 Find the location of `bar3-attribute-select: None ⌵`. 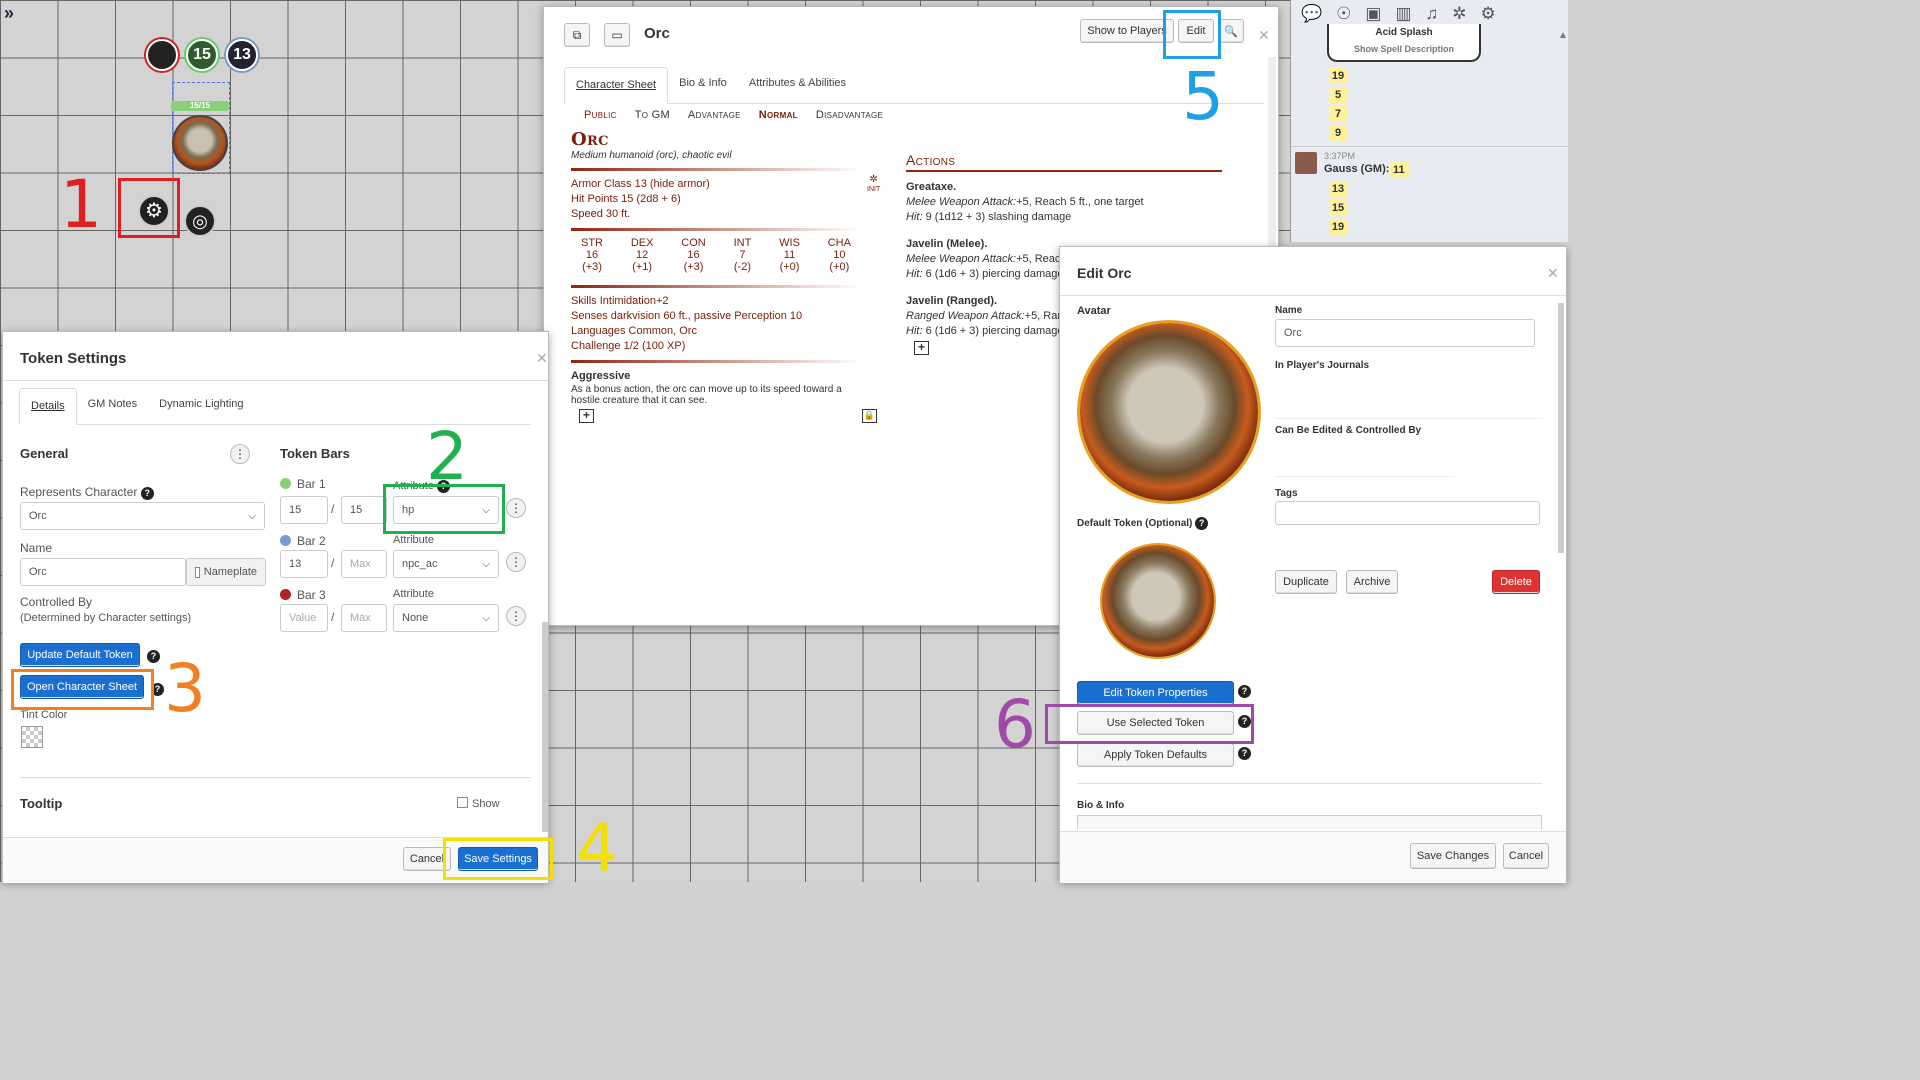

bar3-attribute-select: None ⌵ is located at coordinates (446, 618).